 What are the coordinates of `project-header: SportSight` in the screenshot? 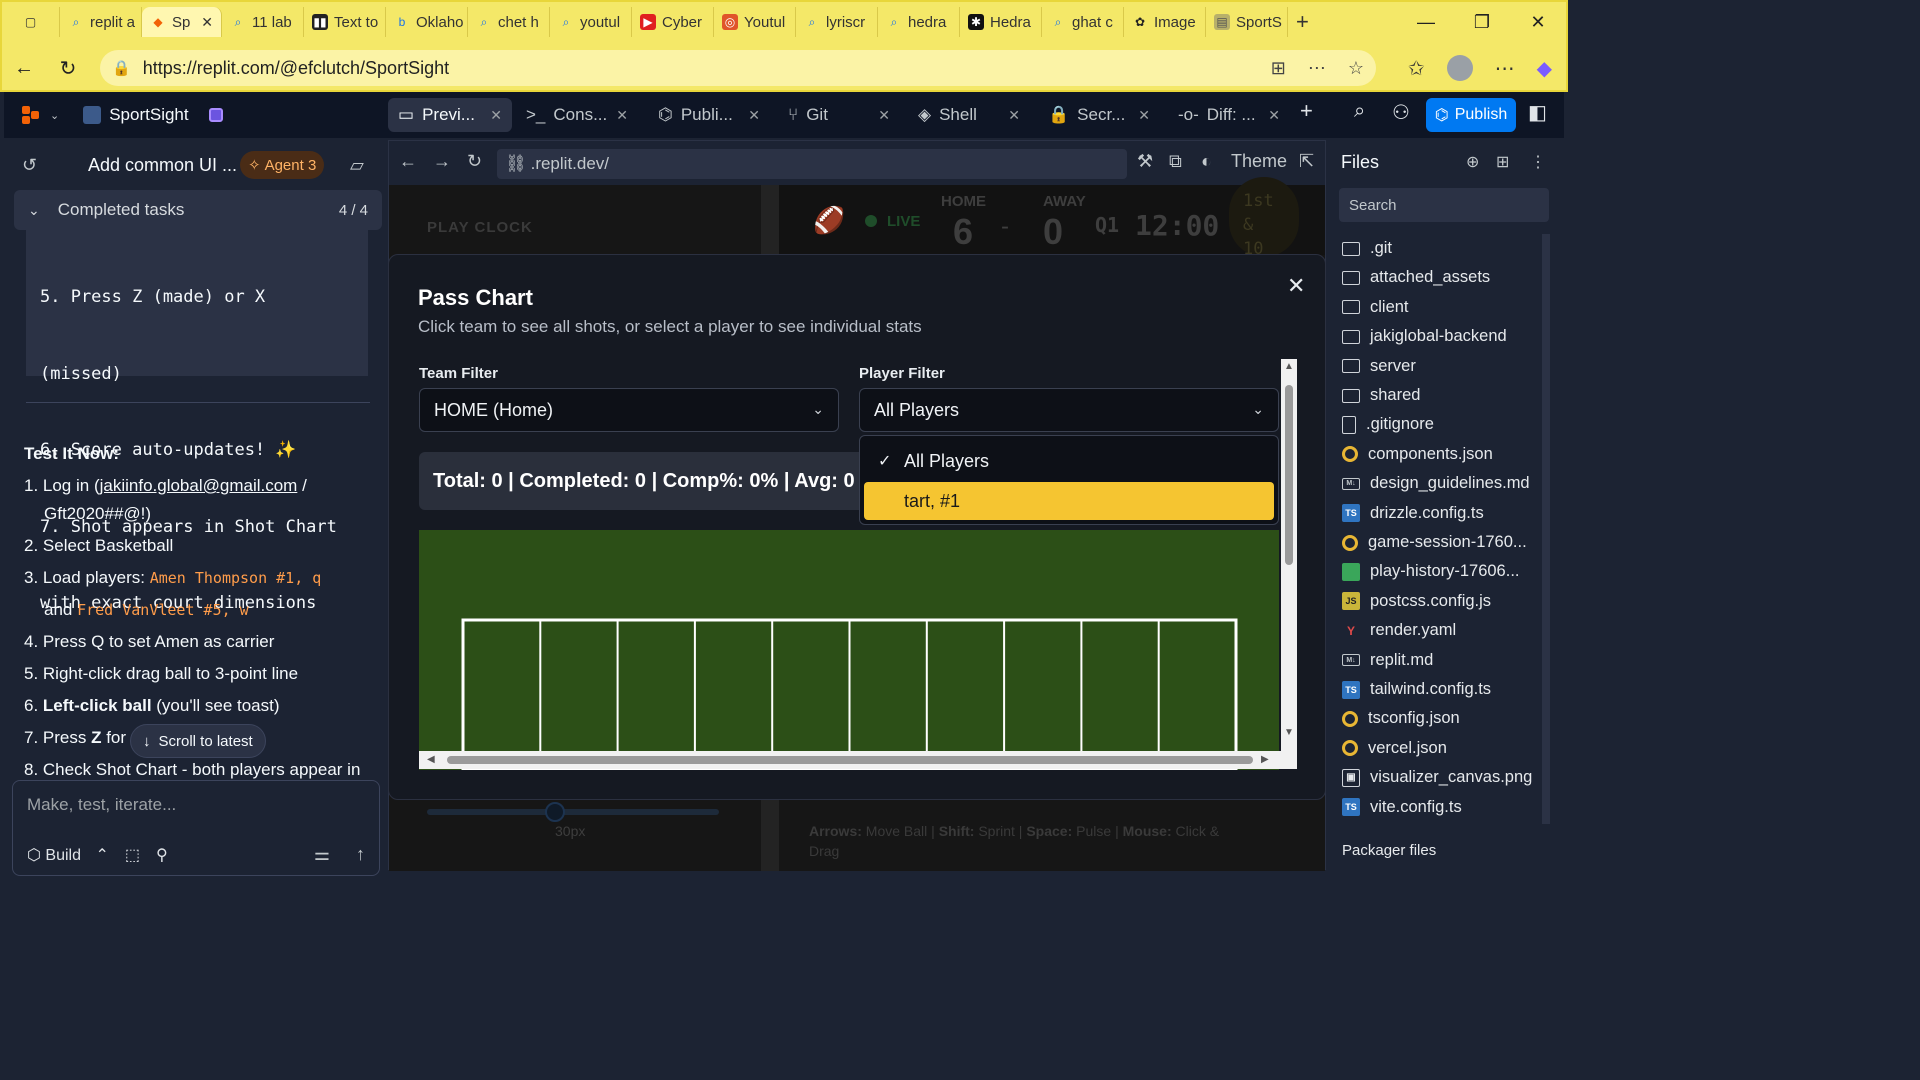 It's located at (153, 115).